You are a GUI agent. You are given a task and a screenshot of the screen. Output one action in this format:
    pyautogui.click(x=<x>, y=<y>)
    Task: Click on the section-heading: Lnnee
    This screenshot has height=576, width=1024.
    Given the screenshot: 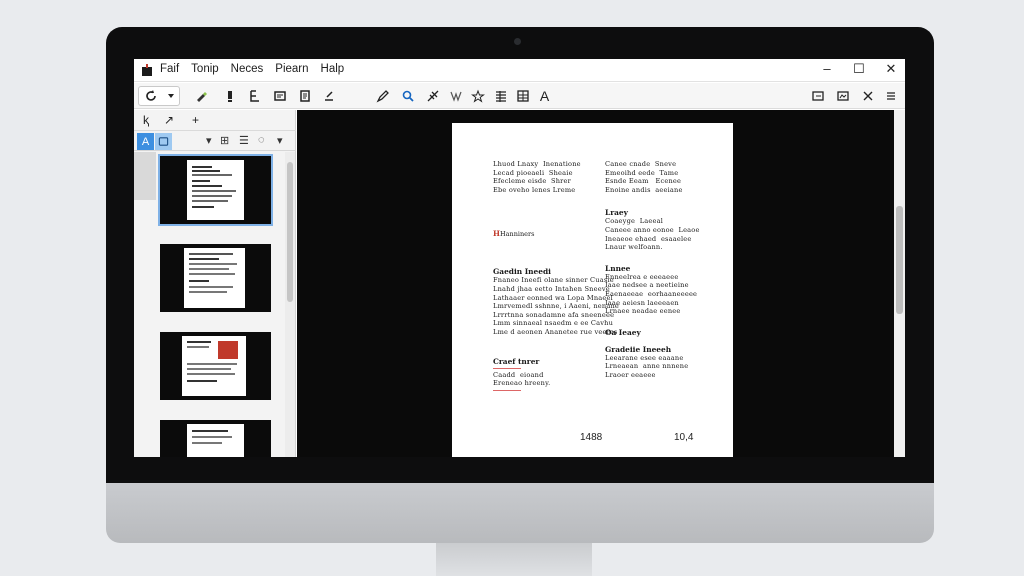 What is the action you would take?
    pyautogui.click(x=618, y=268)
    